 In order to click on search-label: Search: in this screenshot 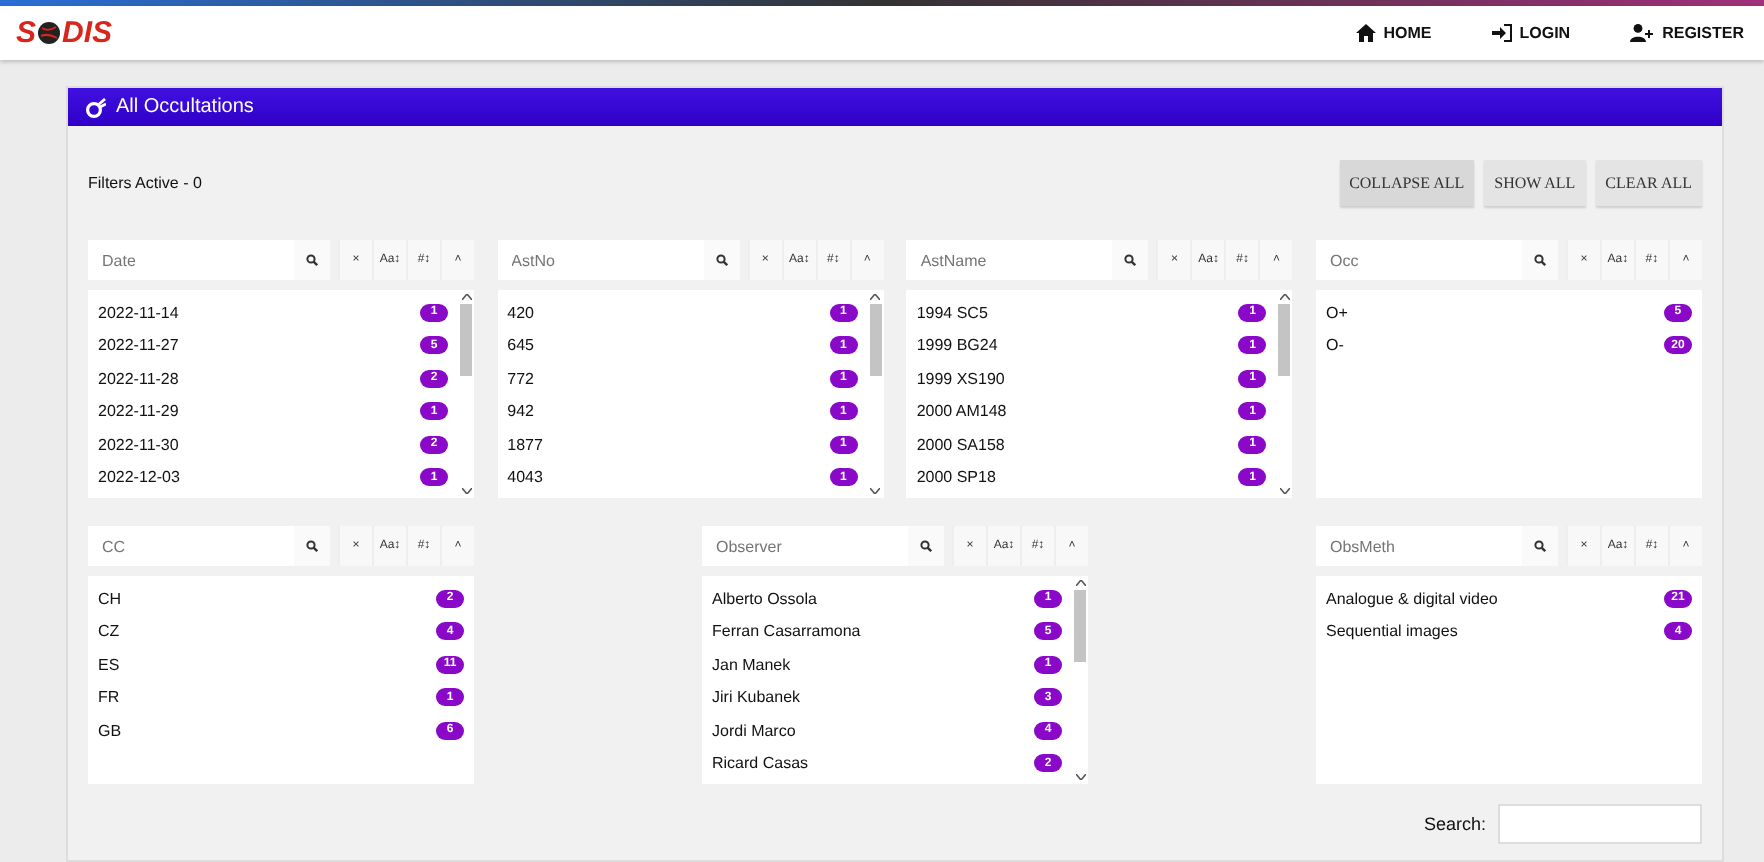, I will do `click(1454, 824)`.